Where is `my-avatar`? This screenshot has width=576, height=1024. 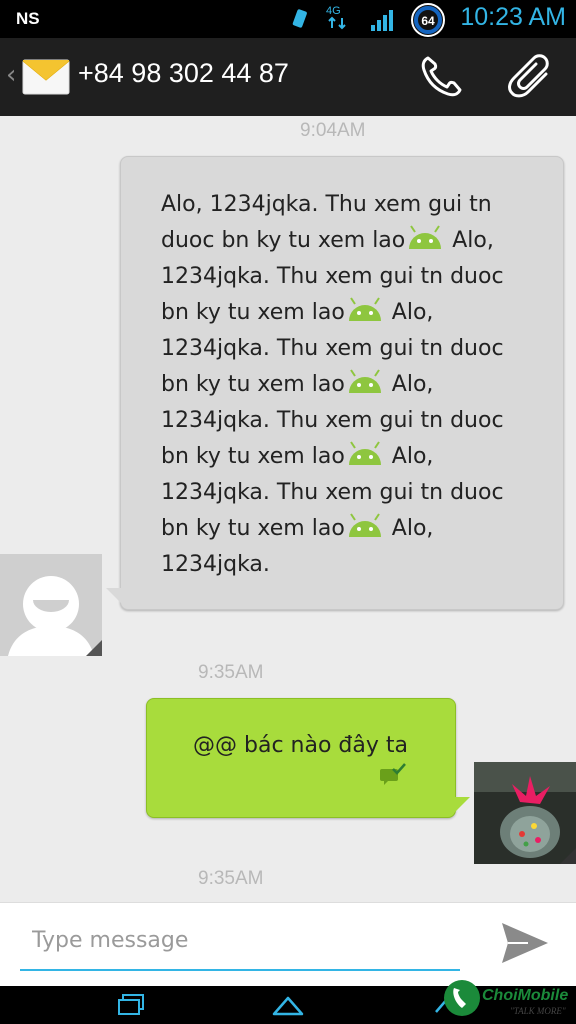 my-avatar is located at coordinates (525, 813).